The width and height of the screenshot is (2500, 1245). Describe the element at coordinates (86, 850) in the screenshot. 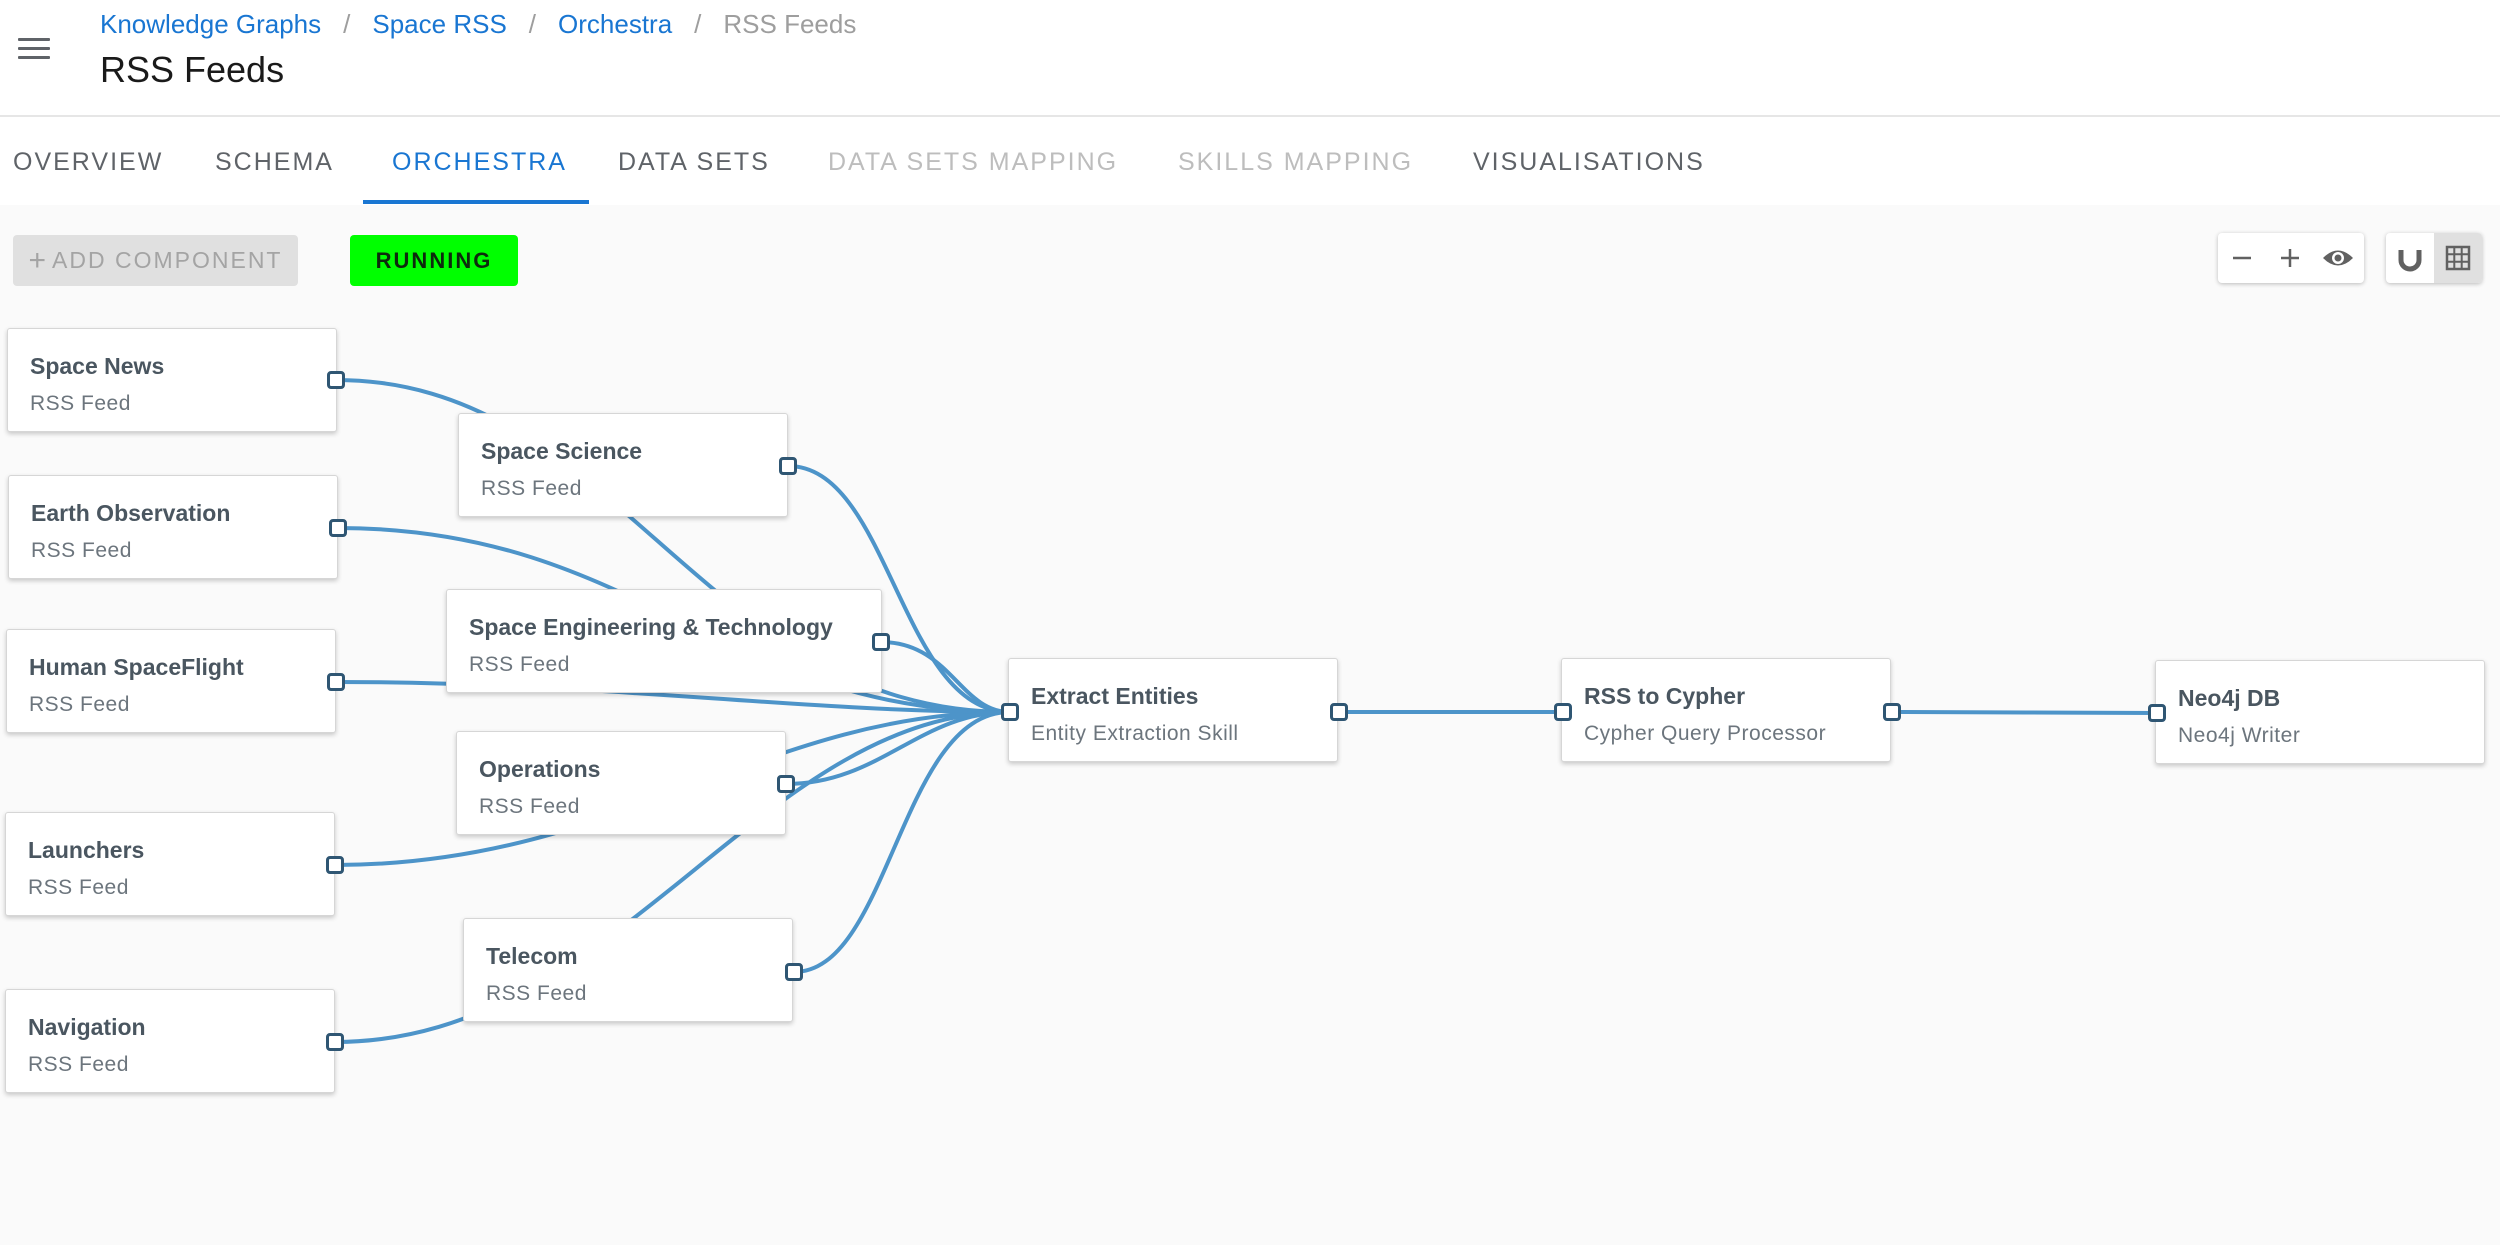

I see `node-title: Launchers` at that location.